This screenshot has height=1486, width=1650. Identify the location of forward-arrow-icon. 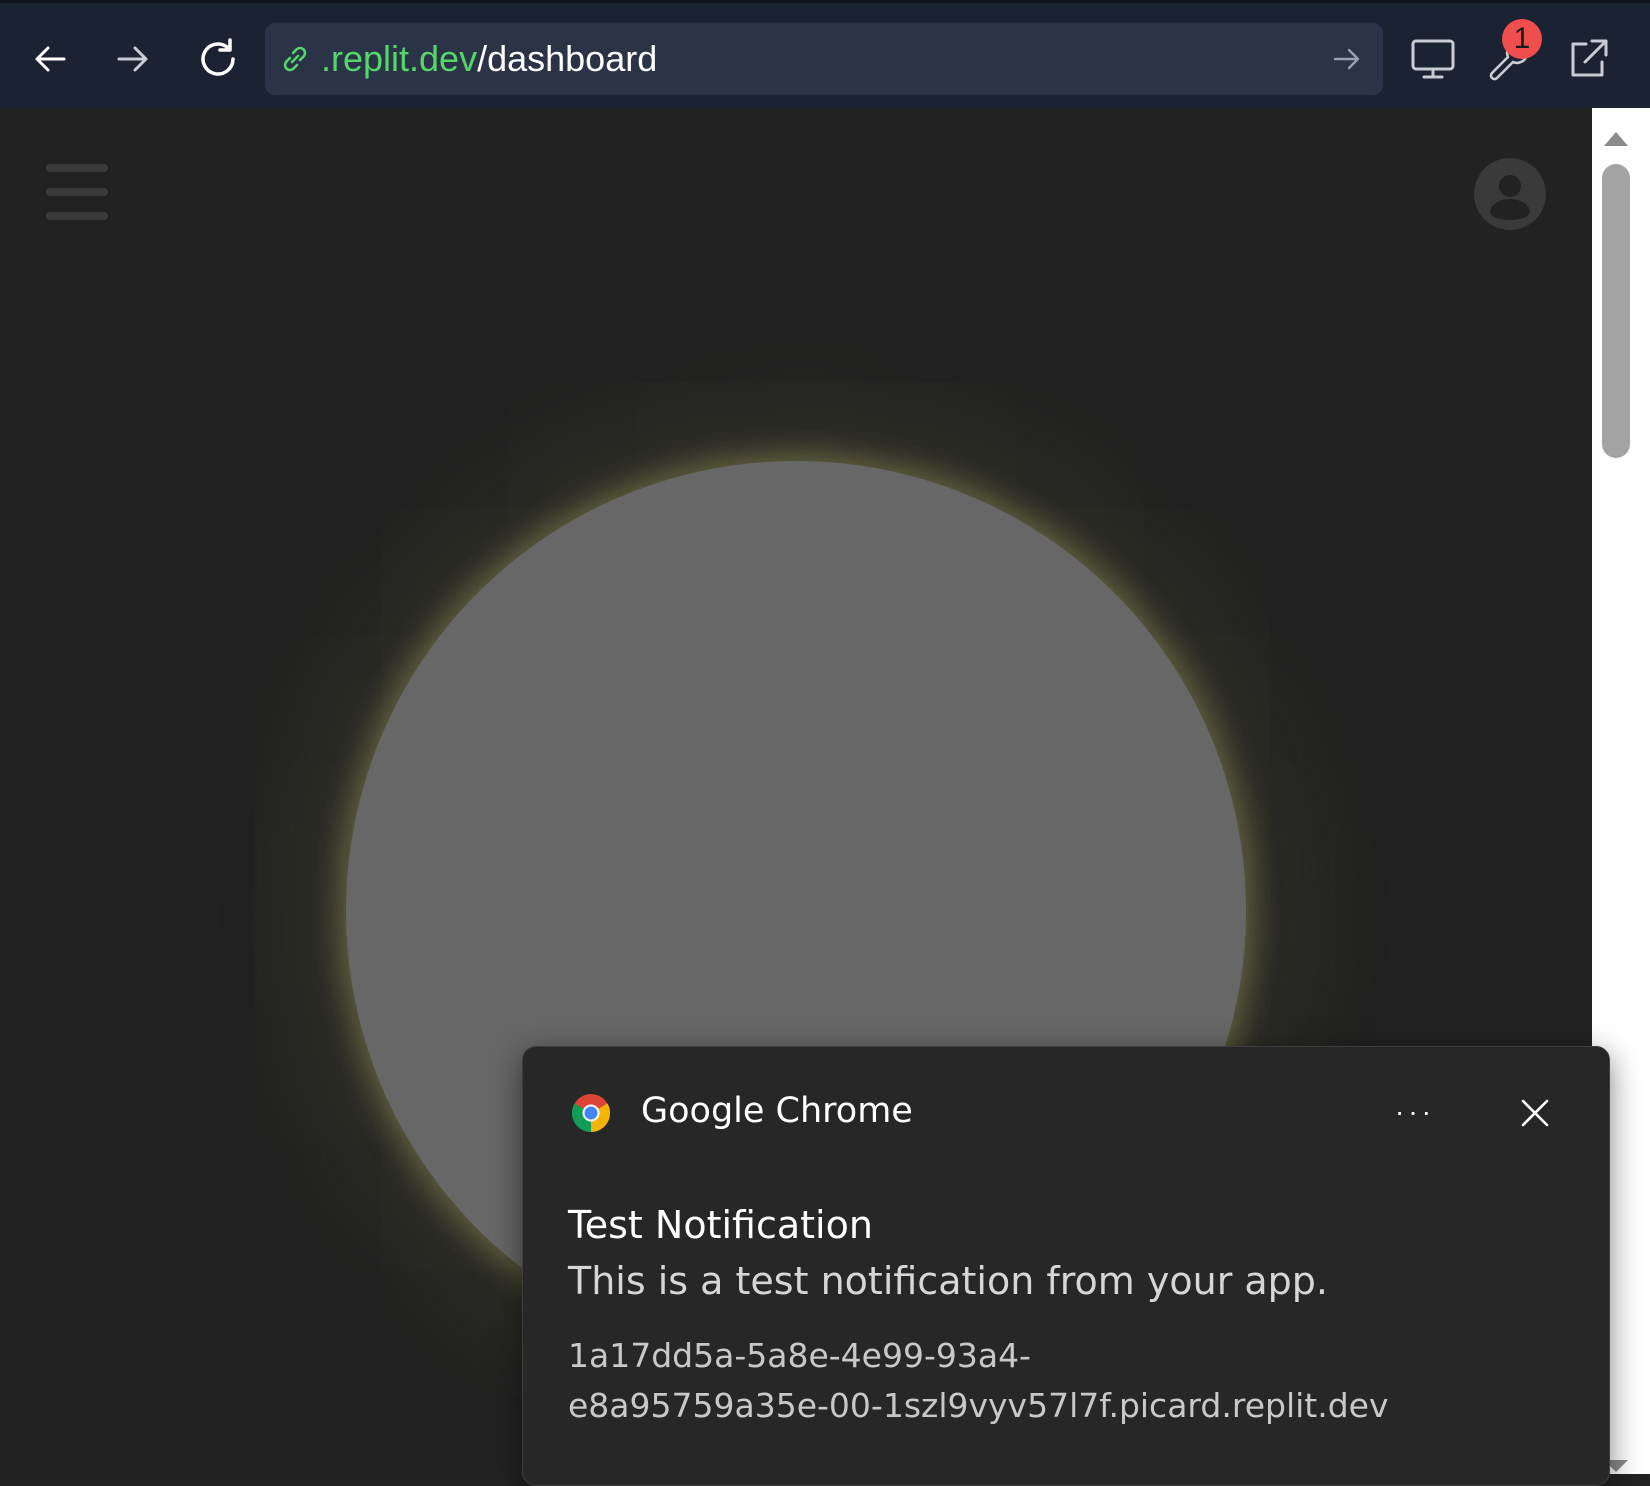
(132, 59).